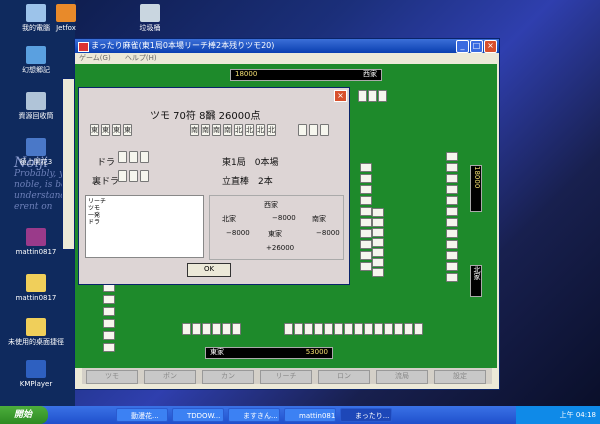 This screenshot has width=600, height=424. I want to click on desktop-icon-gensokyo: 幻想郷記, so click(36, 60).